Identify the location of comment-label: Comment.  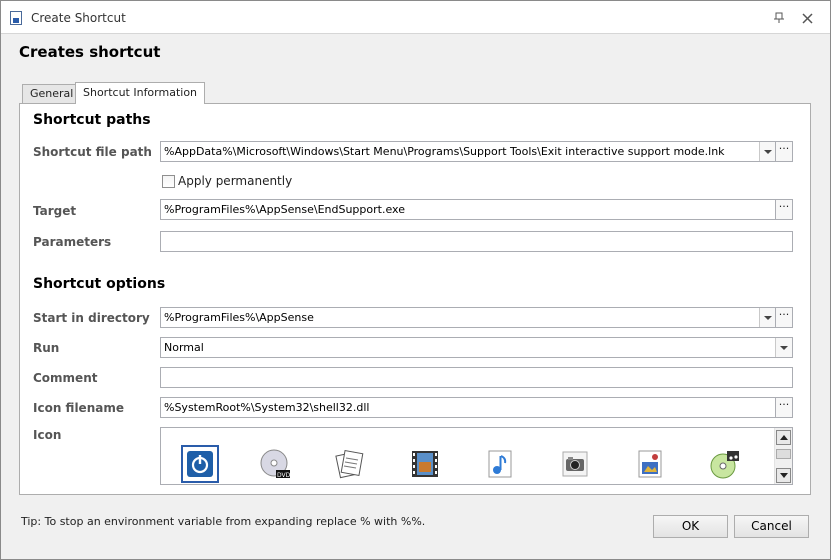
(65, 378).